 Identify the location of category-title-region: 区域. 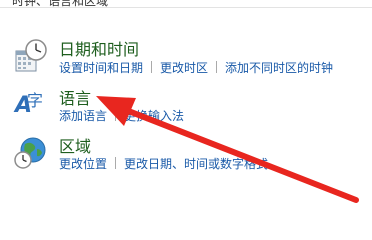
(75, 145).